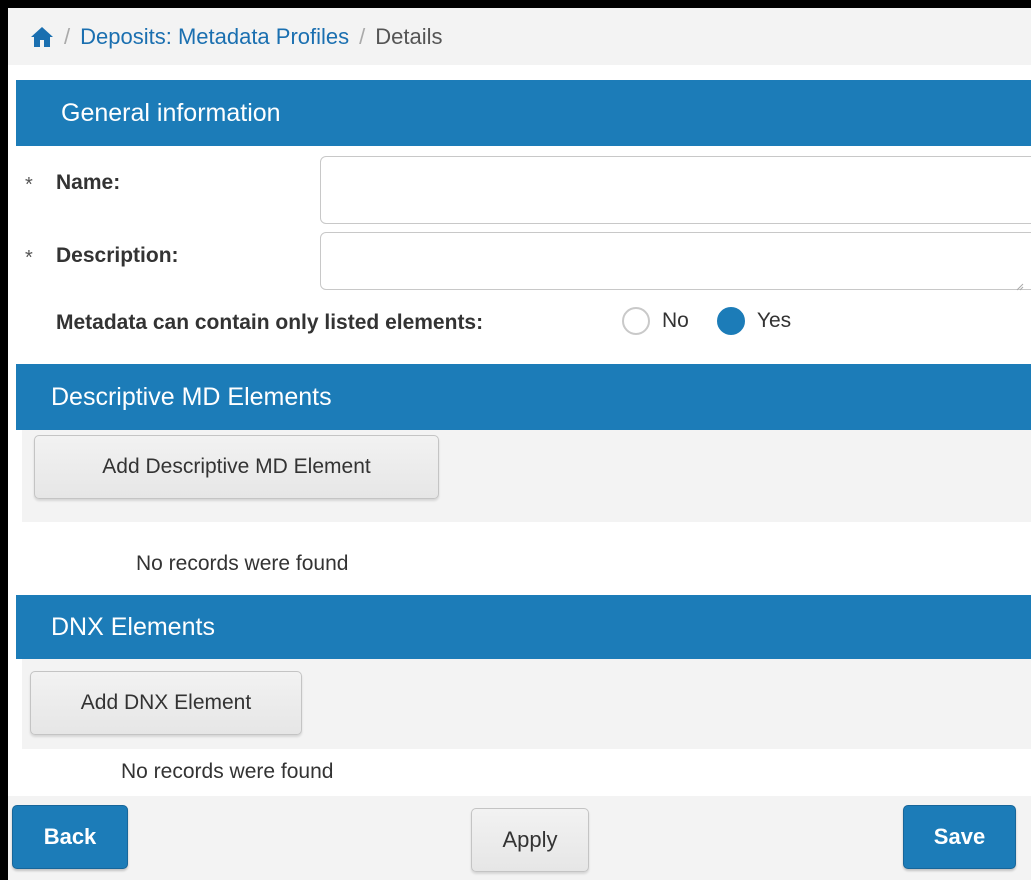 The width and height of the screenshot is (1031, 880). I want to click on description-textarea, so click(675, 261).